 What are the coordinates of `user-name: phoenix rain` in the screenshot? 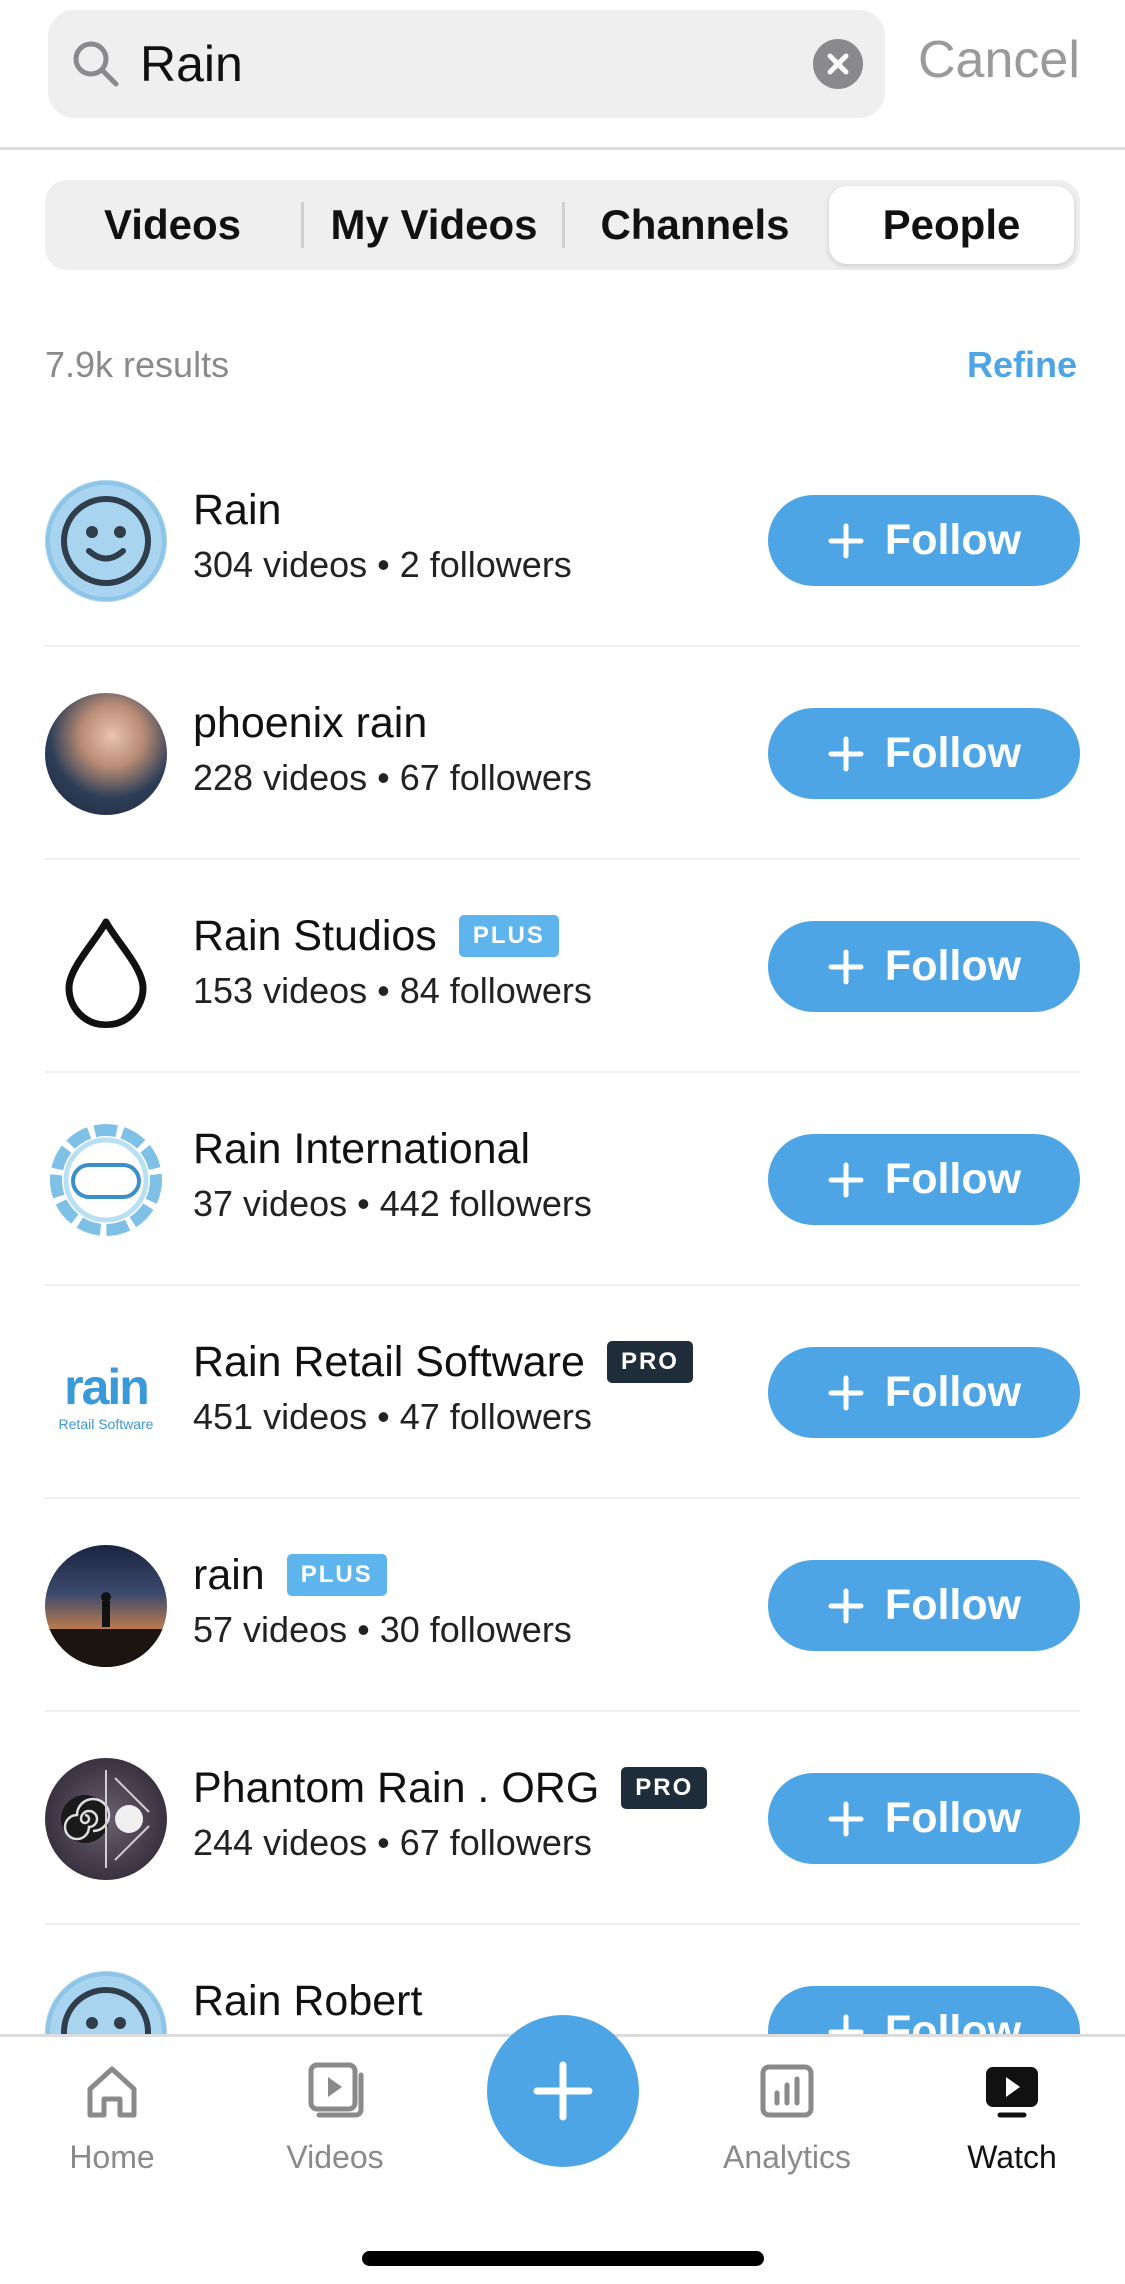 It's located at (310, 723).